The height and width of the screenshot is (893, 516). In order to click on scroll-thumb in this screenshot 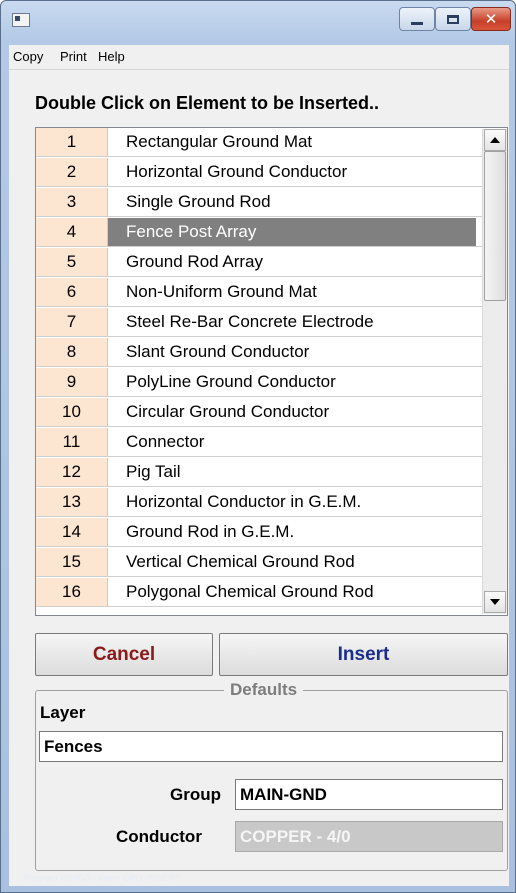, I will do `click(495, 226)`.